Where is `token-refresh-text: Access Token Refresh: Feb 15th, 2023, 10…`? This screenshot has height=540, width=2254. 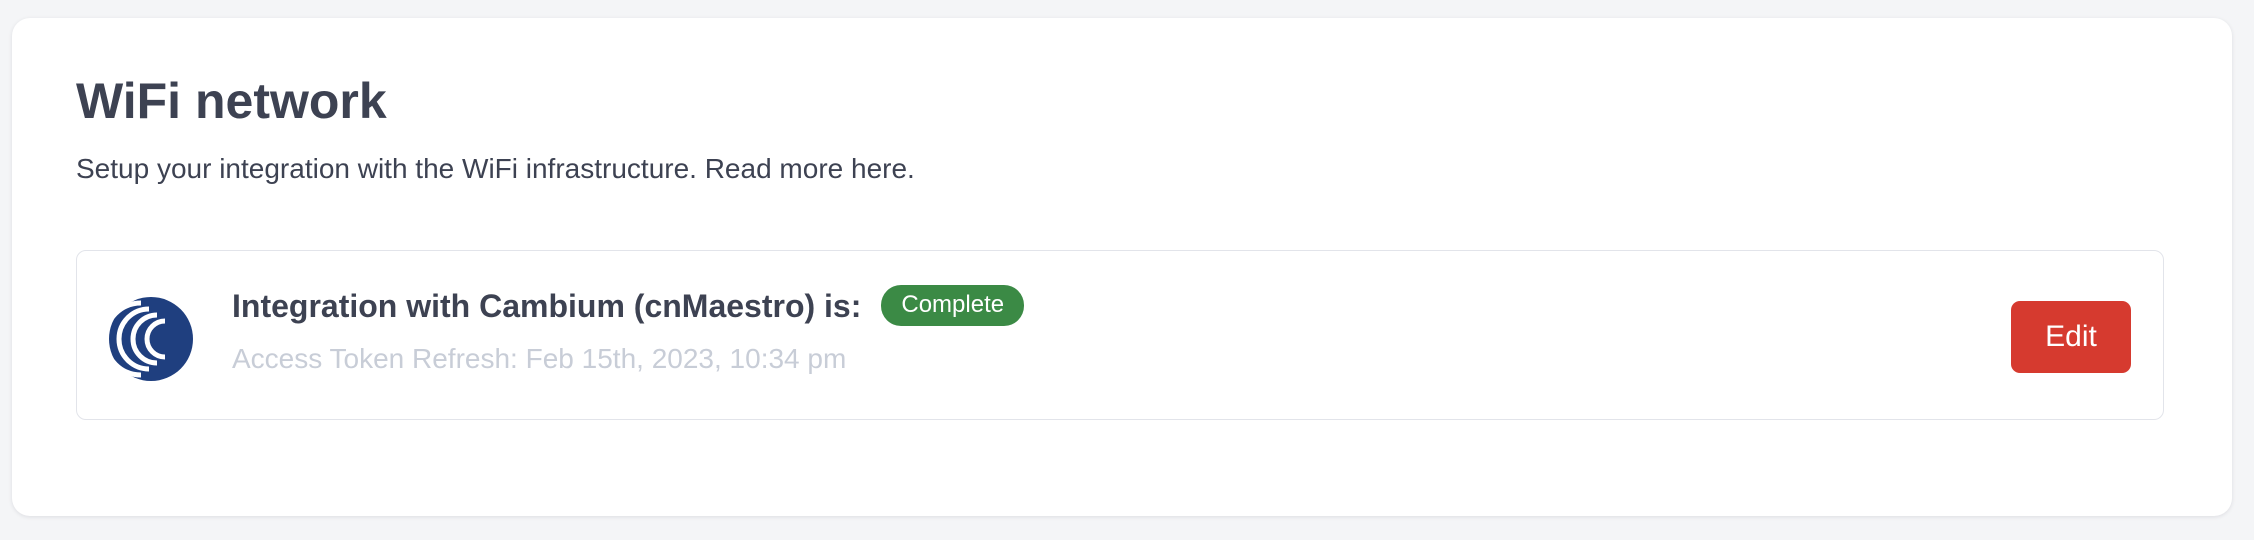
token-refresh-text: Access Token Refresh: Feb 15th, 2023, 10… is located at coordinates (539, 358).